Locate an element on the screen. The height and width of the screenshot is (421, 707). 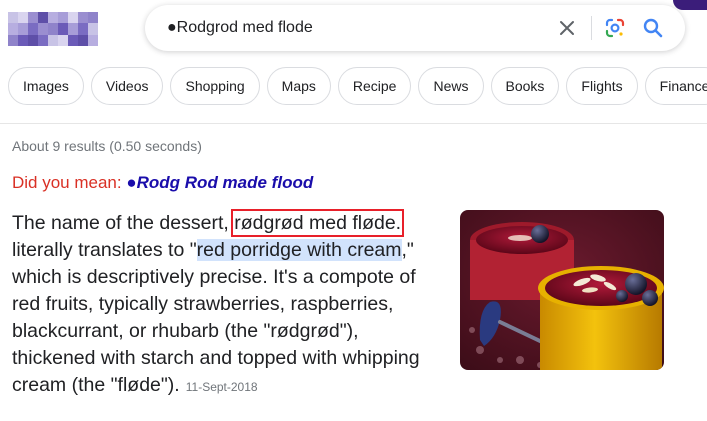
chip-images: Images is located at coordinates (46, 86).